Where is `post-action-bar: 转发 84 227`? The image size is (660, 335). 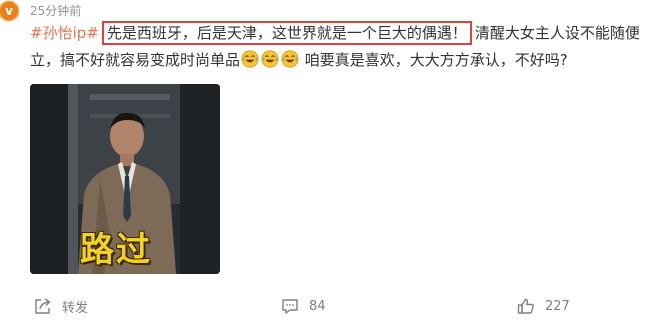
post-action-bar: 转发 84 227 is located at coordinates (330, 306).